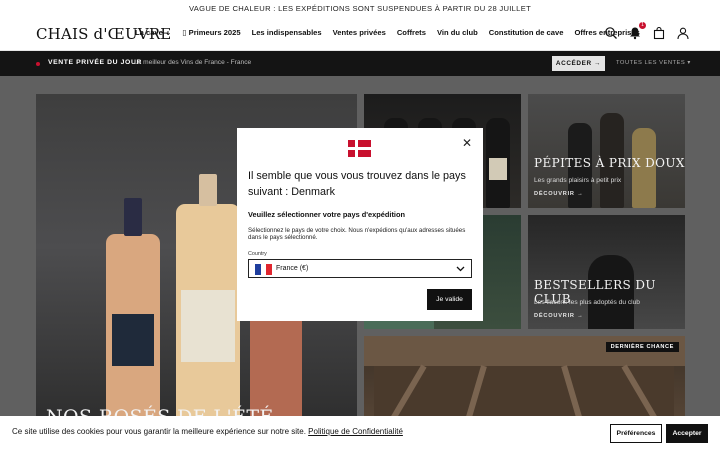  I want to click on country-field-label: Country, so click(257, 254).